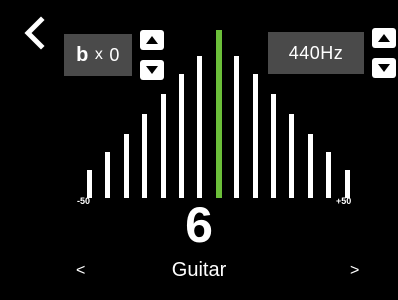 The height and width of the screenshot is (300, 398). Describe the element at coordinates (354, 271) in the screenshot. I see `next-tuning-button: >` at that location.